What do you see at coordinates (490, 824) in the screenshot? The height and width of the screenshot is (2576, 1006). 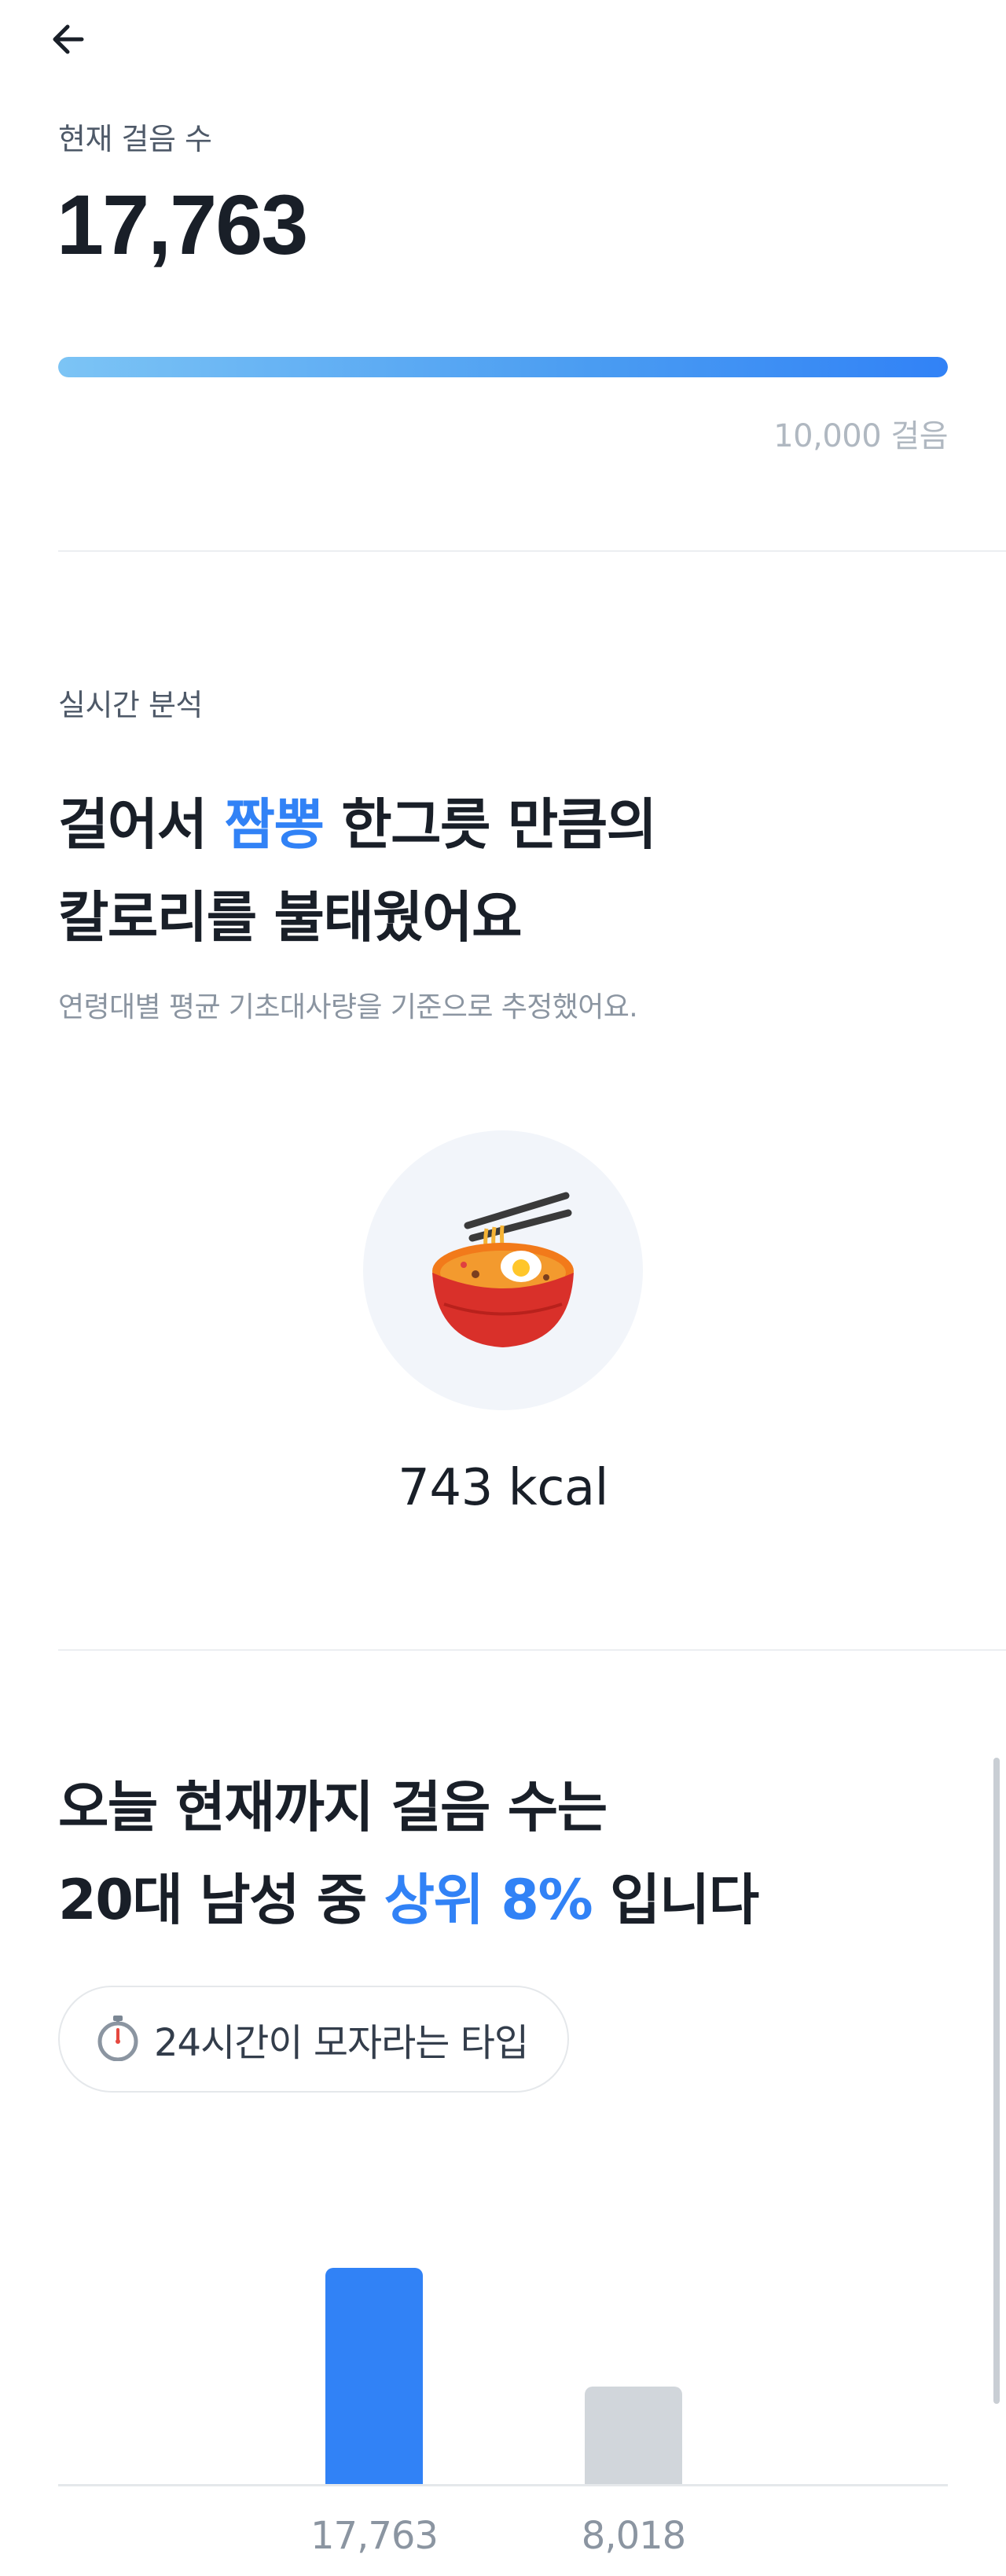 I see `headline-text: 한그릇 만큼의` at bounding box center [490, 824].